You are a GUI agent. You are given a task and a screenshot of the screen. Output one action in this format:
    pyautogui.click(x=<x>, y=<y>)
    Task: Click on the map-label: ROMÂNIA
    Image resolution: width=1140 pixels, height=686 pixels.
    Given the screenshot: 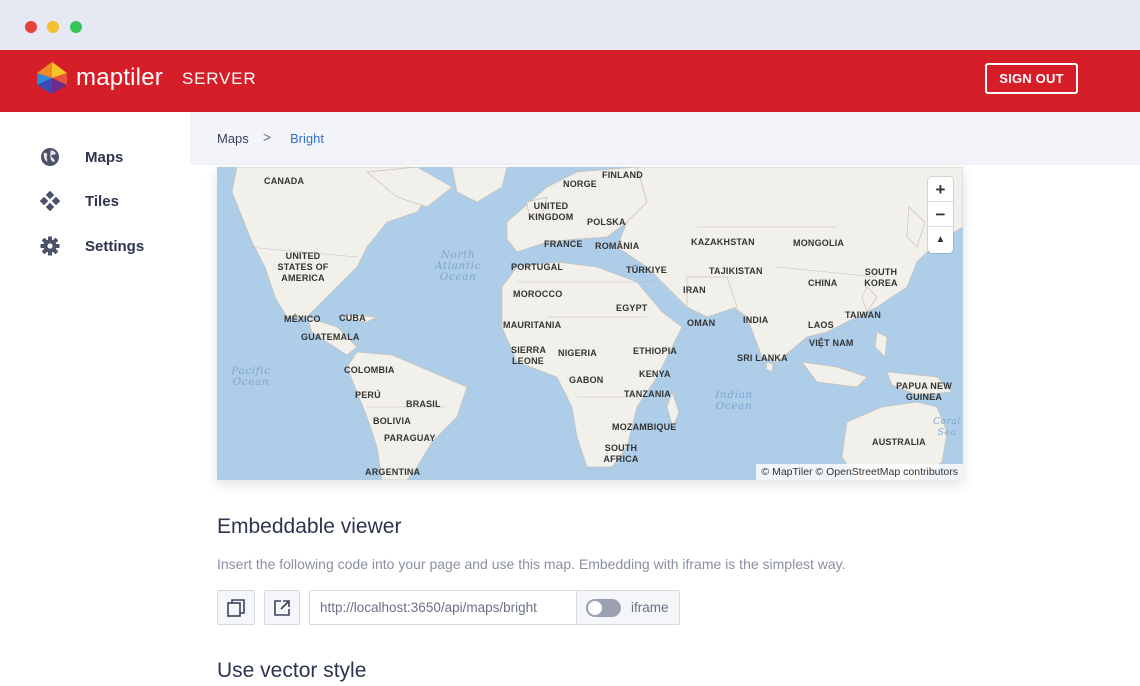 What is the action you would take?
    pyautogui.click(x=617, y=246)
    